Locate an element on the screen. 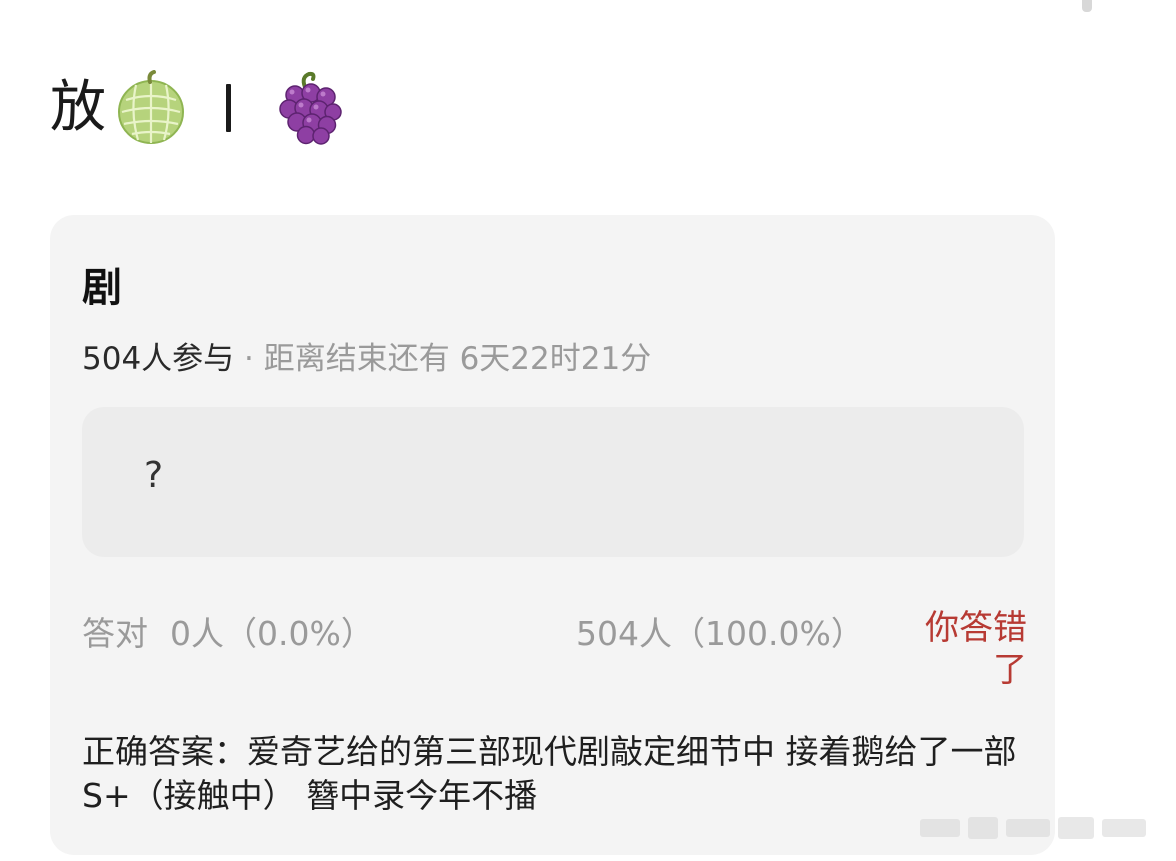 This screenshot has height=861, width=1176. participant-count: 504人参与 is located at coordinates (158, 359).